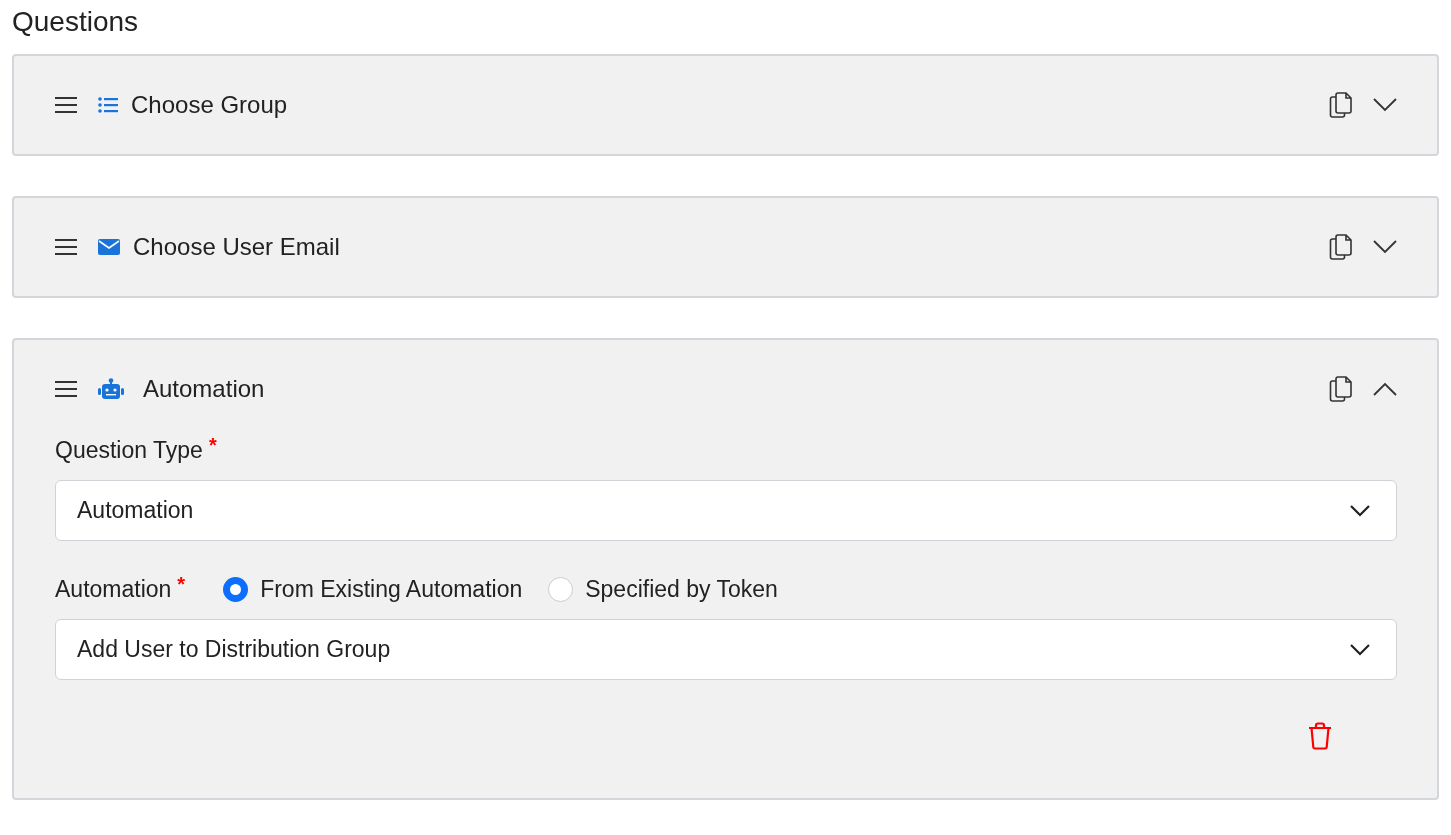  I want to click on question-title: Choose User Email, so click(237, 247).